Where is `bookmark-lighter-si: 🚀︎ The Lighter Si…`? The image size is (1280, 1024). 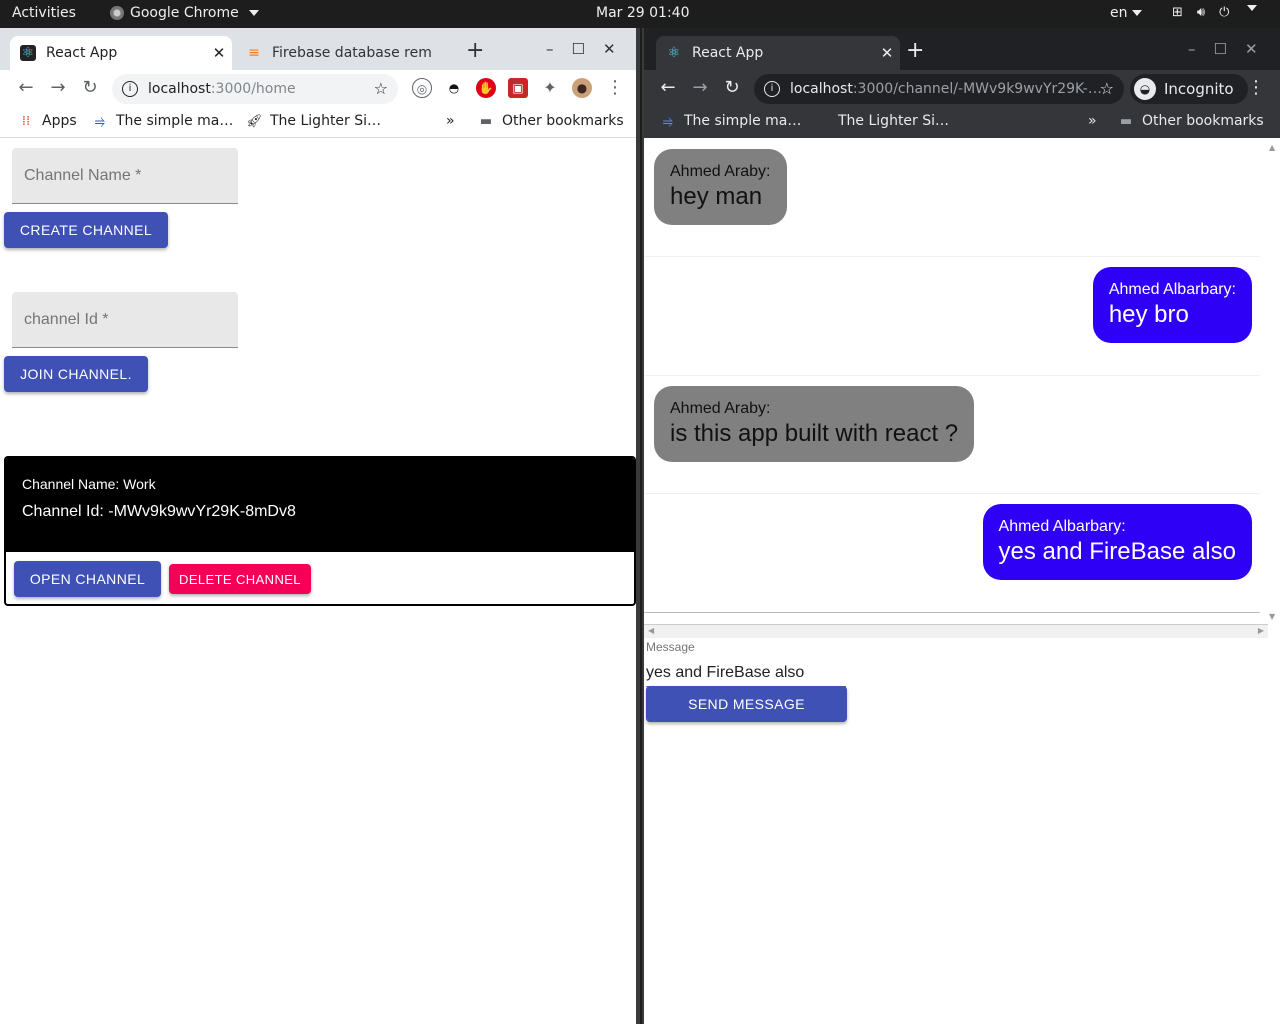 bookmark-lighter-si: 🚀︎ The Lighter Si… is located at coordinates (313, 121).